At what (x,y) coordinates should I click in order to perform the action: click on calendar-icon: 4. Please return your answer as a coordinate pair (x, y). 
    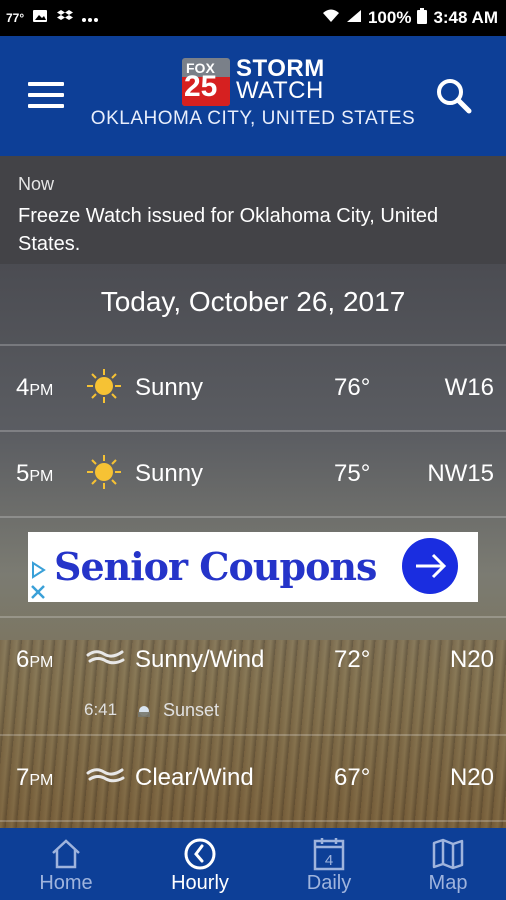
    Looking at the image, I should click on (329, 854).